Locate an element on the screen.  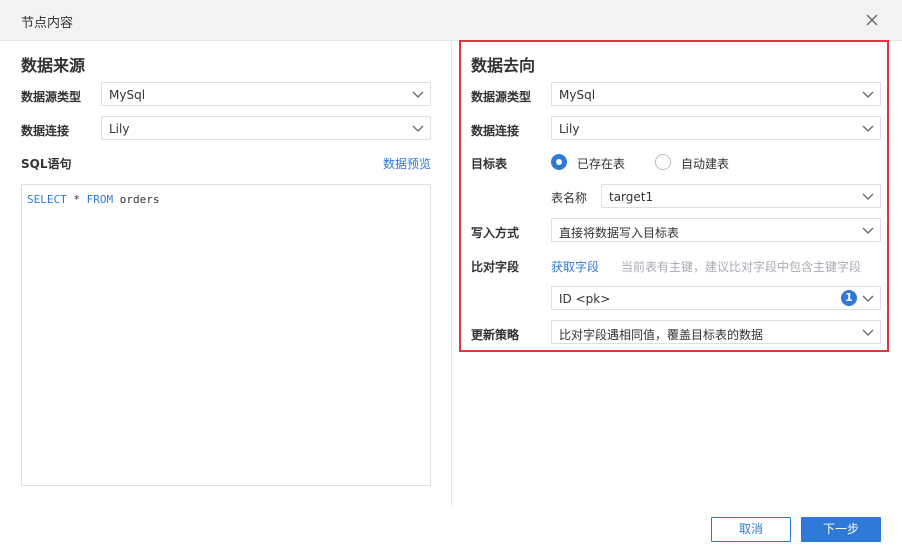
compare-field-select: ID <pk> 1 is located at coordinates (716, 298).